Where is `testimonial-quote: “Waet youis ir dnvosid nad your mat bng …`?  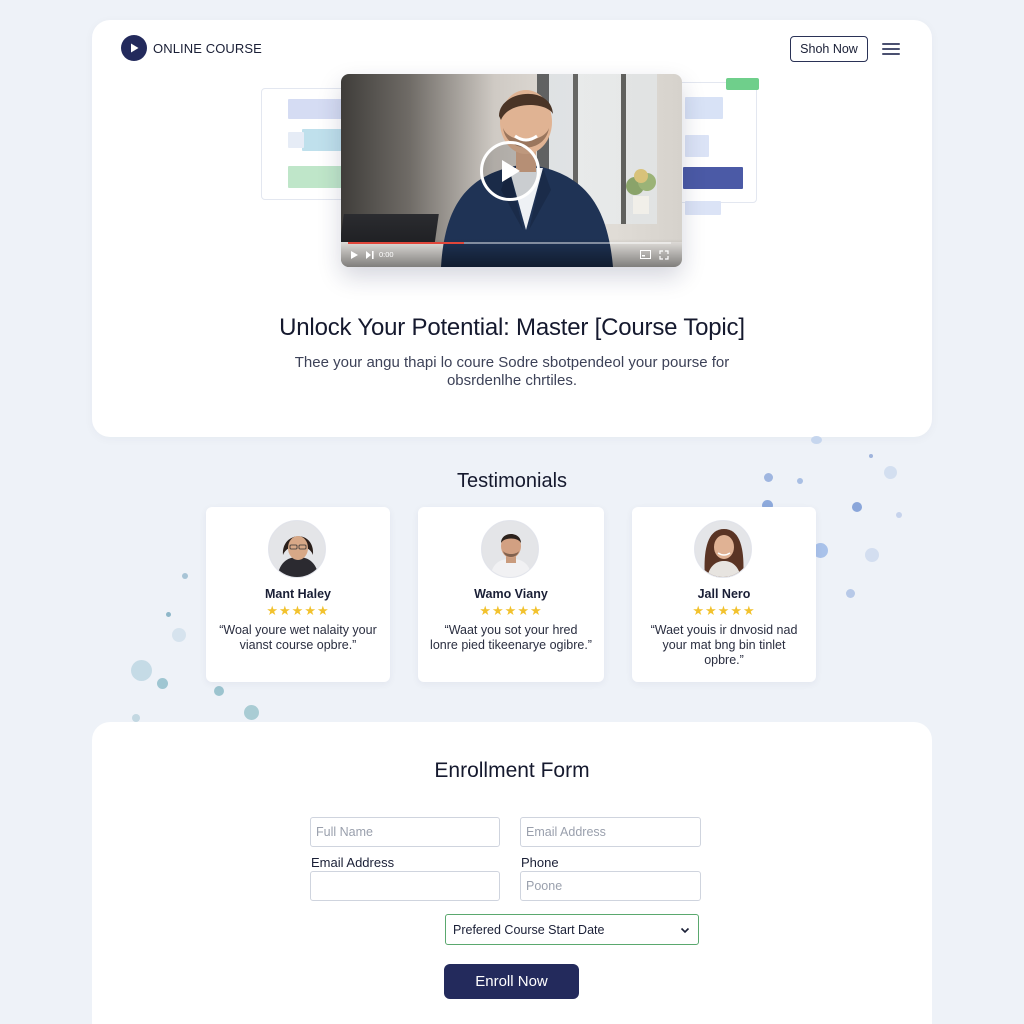 testimonial-quote: “Waet youis ir dnvosid nad your mat bng … is located at coordinates (724, 645).